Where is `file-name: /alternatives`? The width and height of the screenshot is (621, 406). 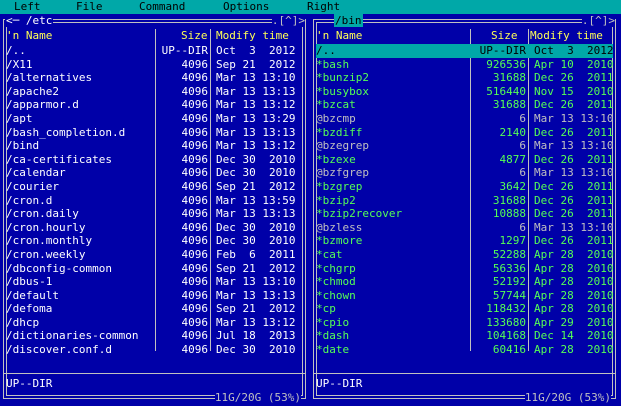
file-name: /alternatives is located at coordinates (49, 78).